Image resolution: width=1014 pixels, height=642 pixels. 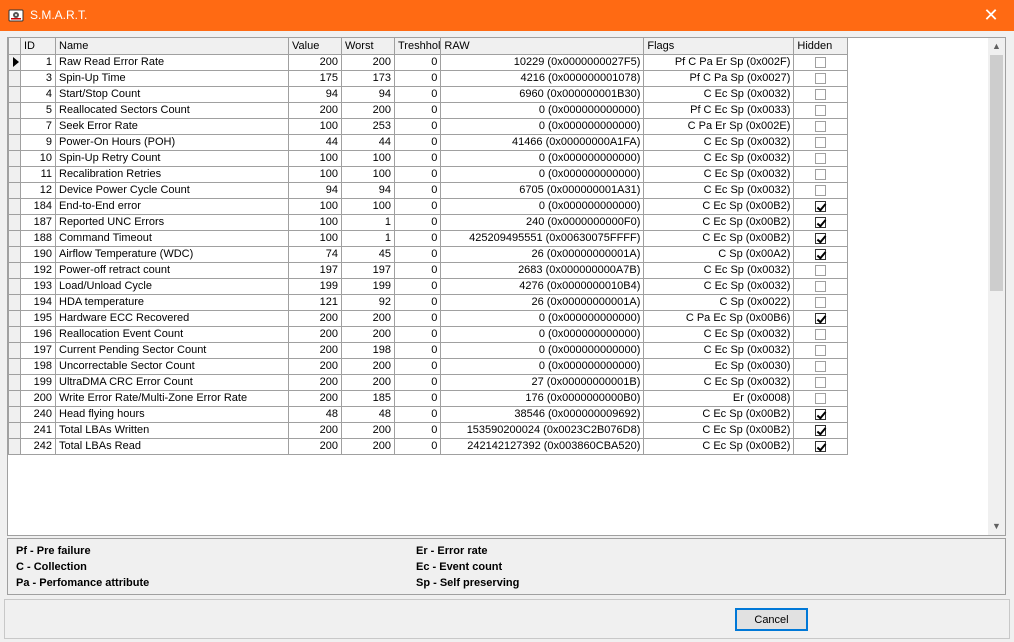 I want to click on cell-worst: 173, so click(x=368, y=78).